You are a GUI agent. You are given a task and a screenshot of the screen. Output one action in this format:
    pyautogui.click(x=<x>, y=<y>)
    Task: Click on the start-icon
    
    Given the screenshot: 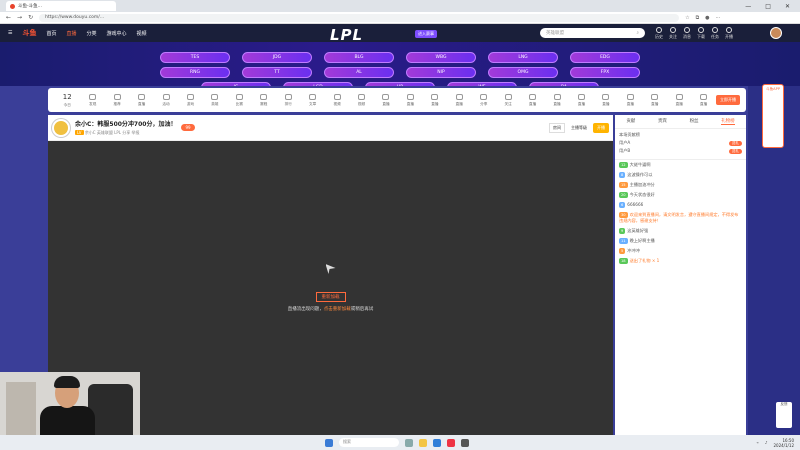 What is the action you would take?
    pyautogui.click(x=329, y=442)
    